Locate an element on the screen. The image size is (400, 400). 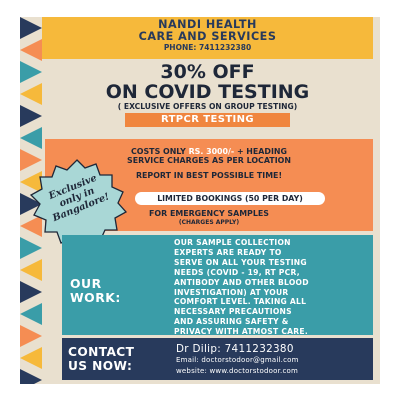
our-work-label: OUR WORK: is located at coordinates (110, 291).